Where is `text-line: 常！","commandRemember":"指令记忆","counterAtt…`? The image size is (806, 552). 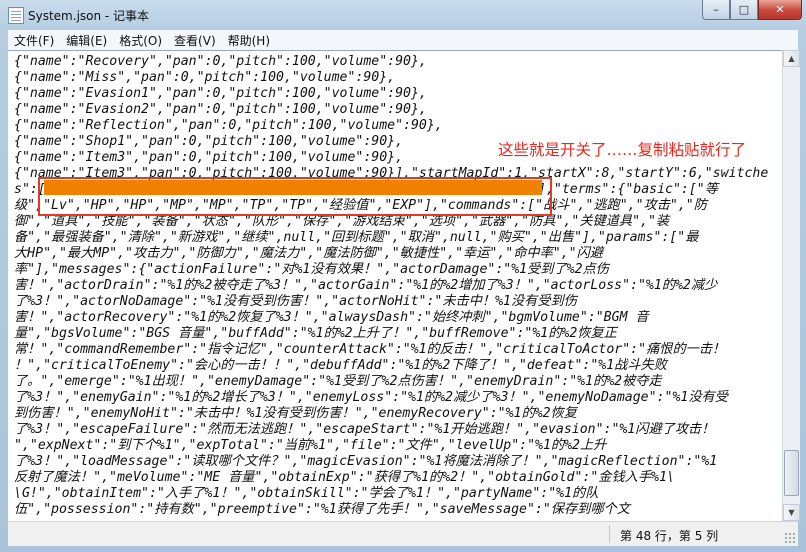 text-line: 常！","commandRemember":"指令记忆","counterAtt… is located at coordinates (370, 349).